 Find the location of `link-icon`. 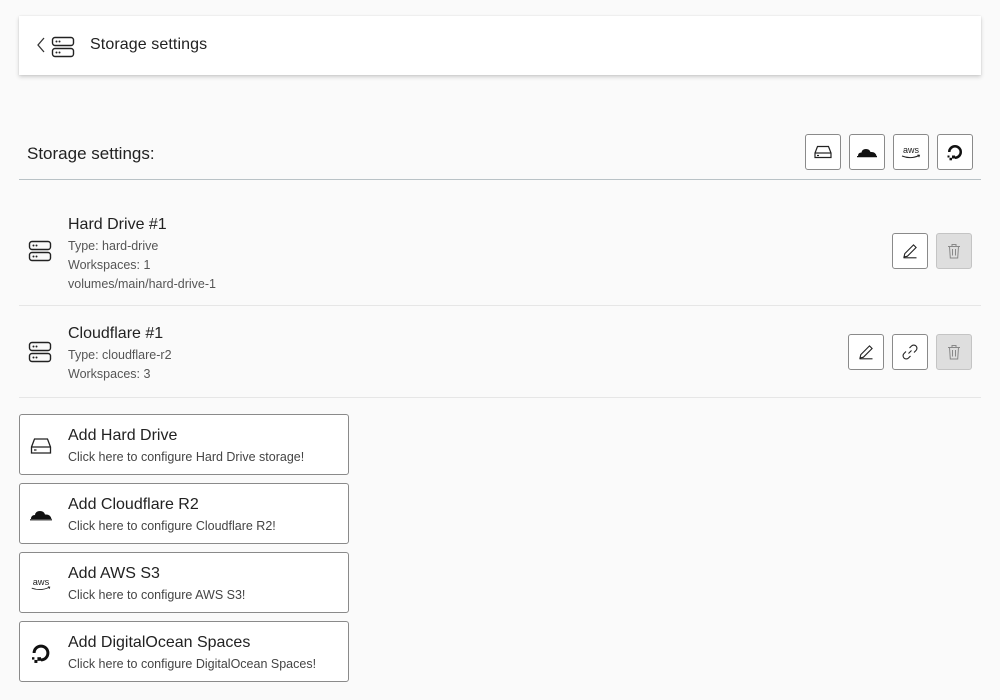

link-icon is located at coordinates (910, 352).